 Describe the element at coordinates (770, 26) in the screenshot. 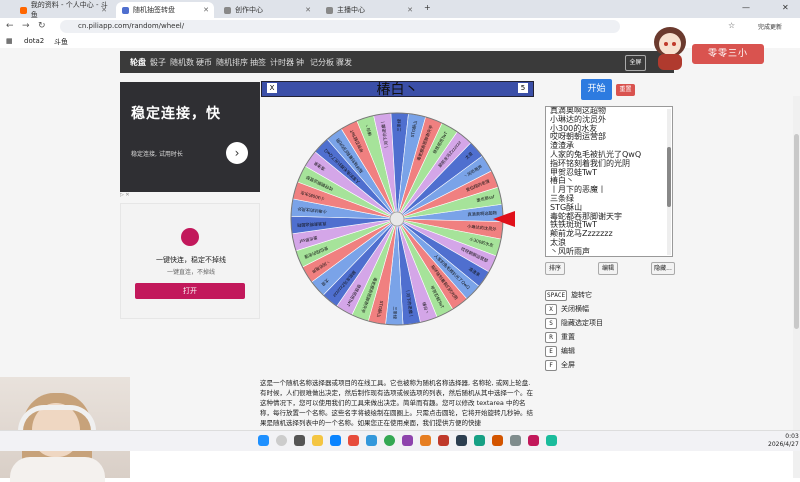

I see `update-button: 完成更新` at that location.